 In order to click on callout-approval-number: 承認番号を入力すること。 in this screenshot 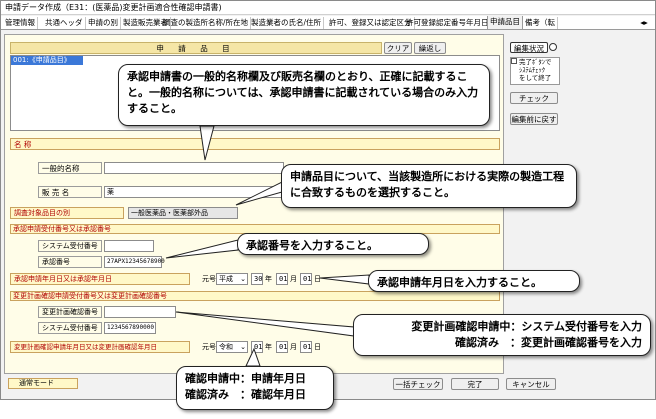, I will do `click(333, 244)`.